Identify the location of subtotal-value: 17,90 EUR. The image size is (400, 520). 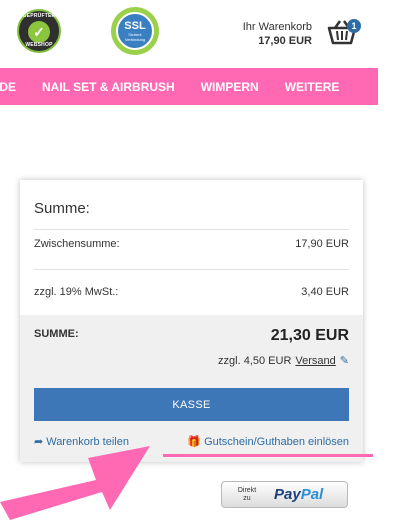
(322, 244).